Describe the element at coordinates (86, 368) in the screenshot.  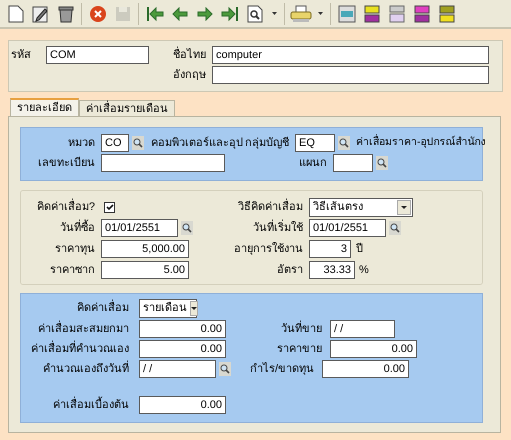
I see `field-label: คำนวณเองถึงวันที่` at that location.